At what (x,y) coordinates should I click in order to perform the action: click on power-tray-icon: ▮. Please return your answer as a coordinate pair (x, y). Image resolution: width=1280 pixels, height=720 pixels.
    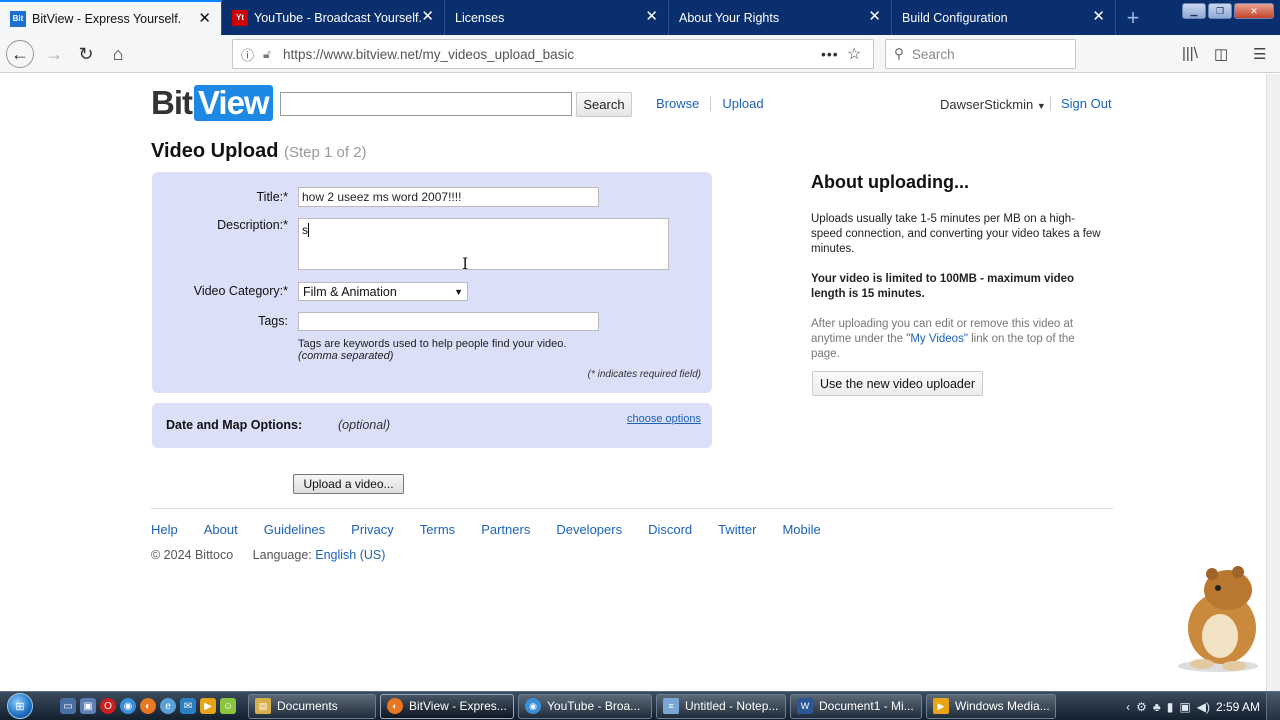
    Looking at the image, I should click on (1170, 707).